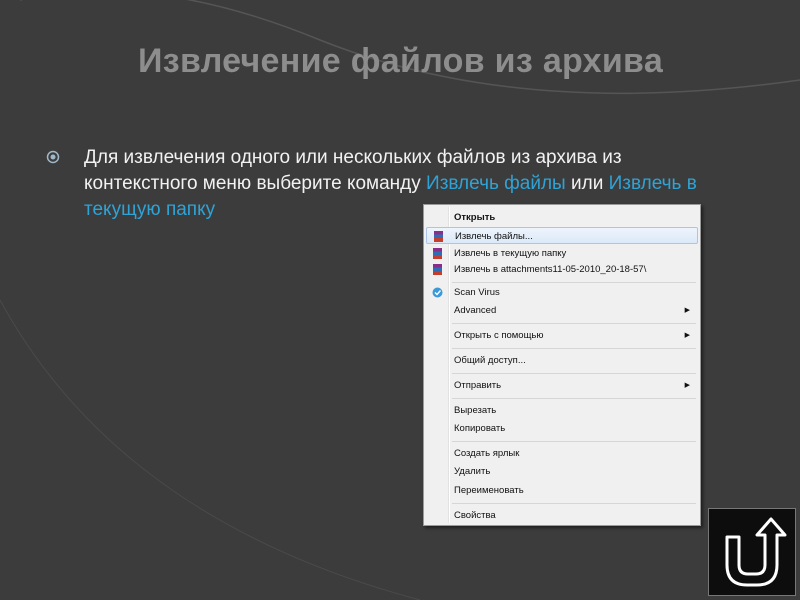 The width and height of the screenshot is (800, 600). What do you see at coordinates (562, 410) in the screenshot?
I see `menu-item-cut: Вырезать` at bounding box center [562, 410].